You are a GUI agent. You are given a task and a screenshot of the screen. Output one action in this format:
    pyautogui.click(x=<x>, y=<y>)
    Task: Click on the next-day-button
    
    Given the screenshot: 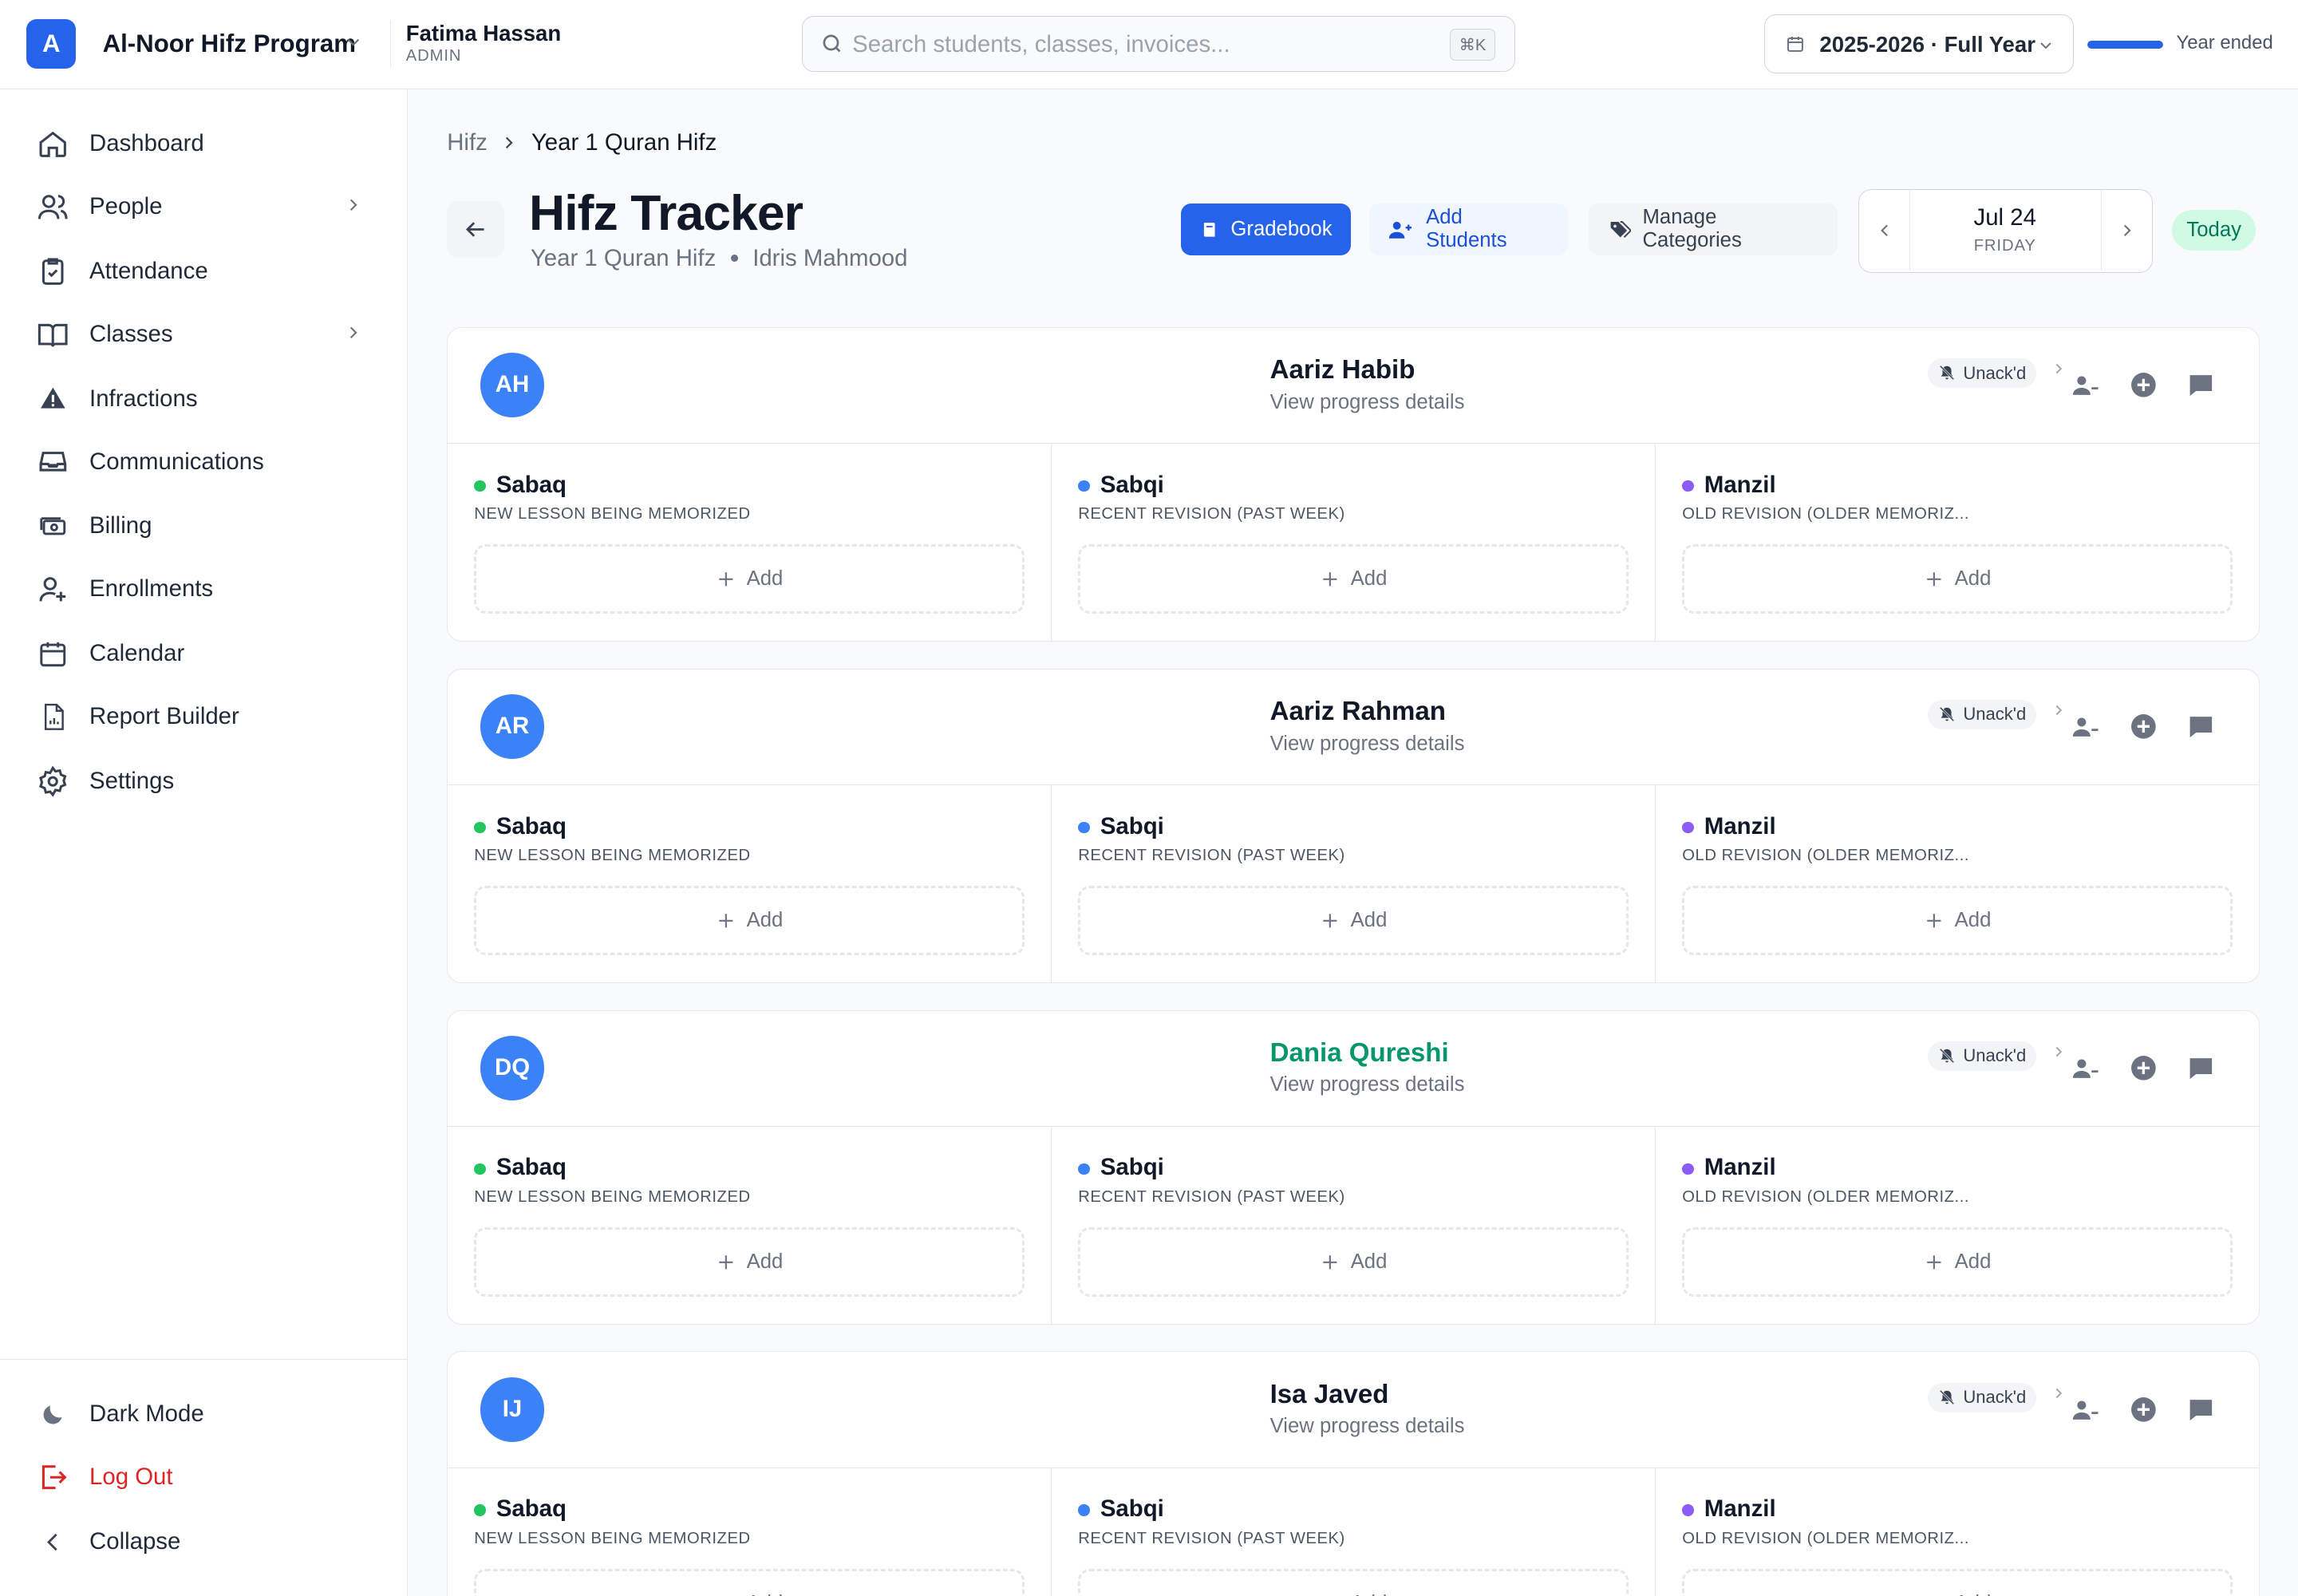 What is the action you would take?
    pyautogui.click(x=2126, y=230)
    